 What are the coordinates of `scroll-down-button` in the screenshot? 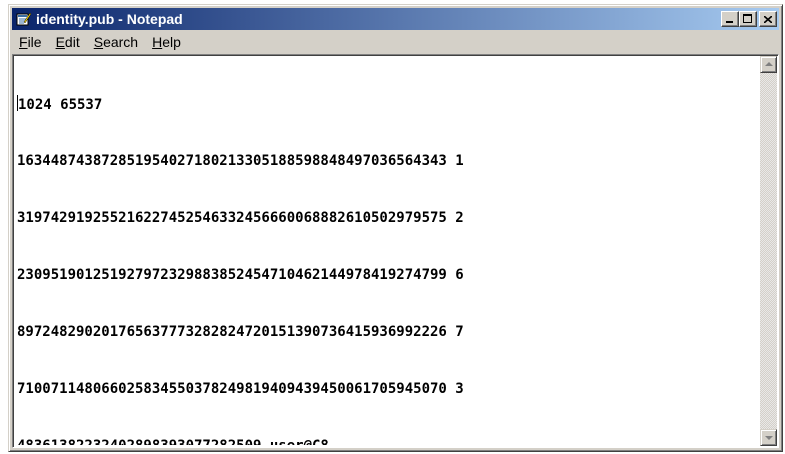 It's located at (768, 437).